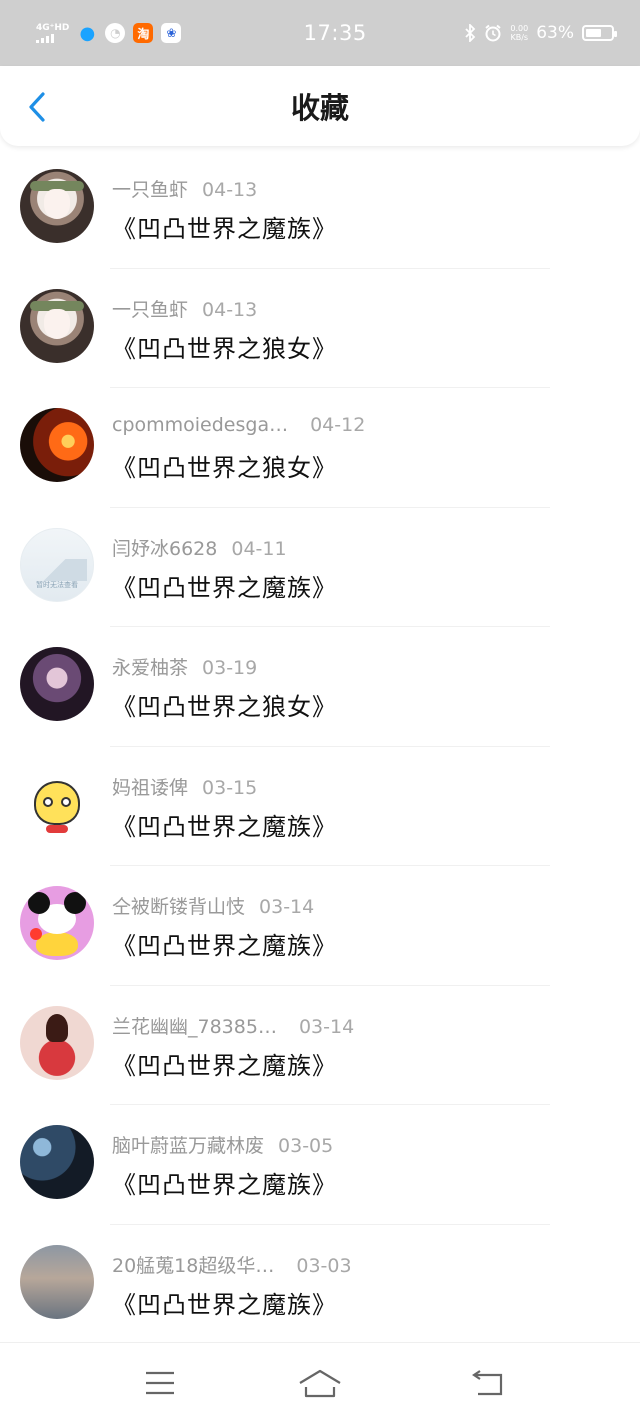 This screenshot has height=1422, width=640. I want to click on taobao-icon: 淘, so click(143, 33).